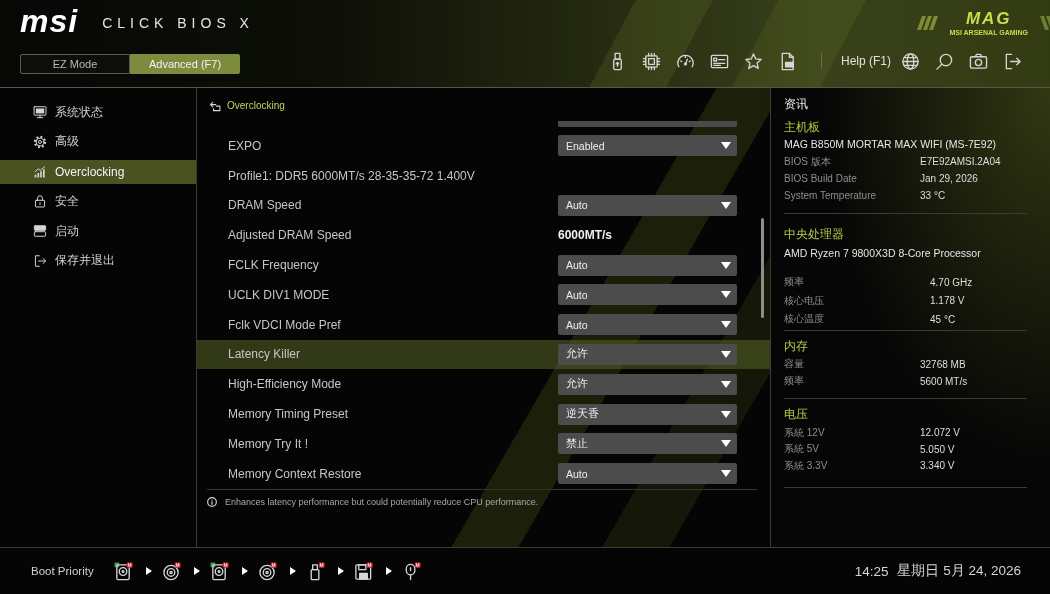  What do you see at coordinates (75, 64) in the screenshot?
I see `mode-tab: EZ Mode` at bounding box center [75, 64].